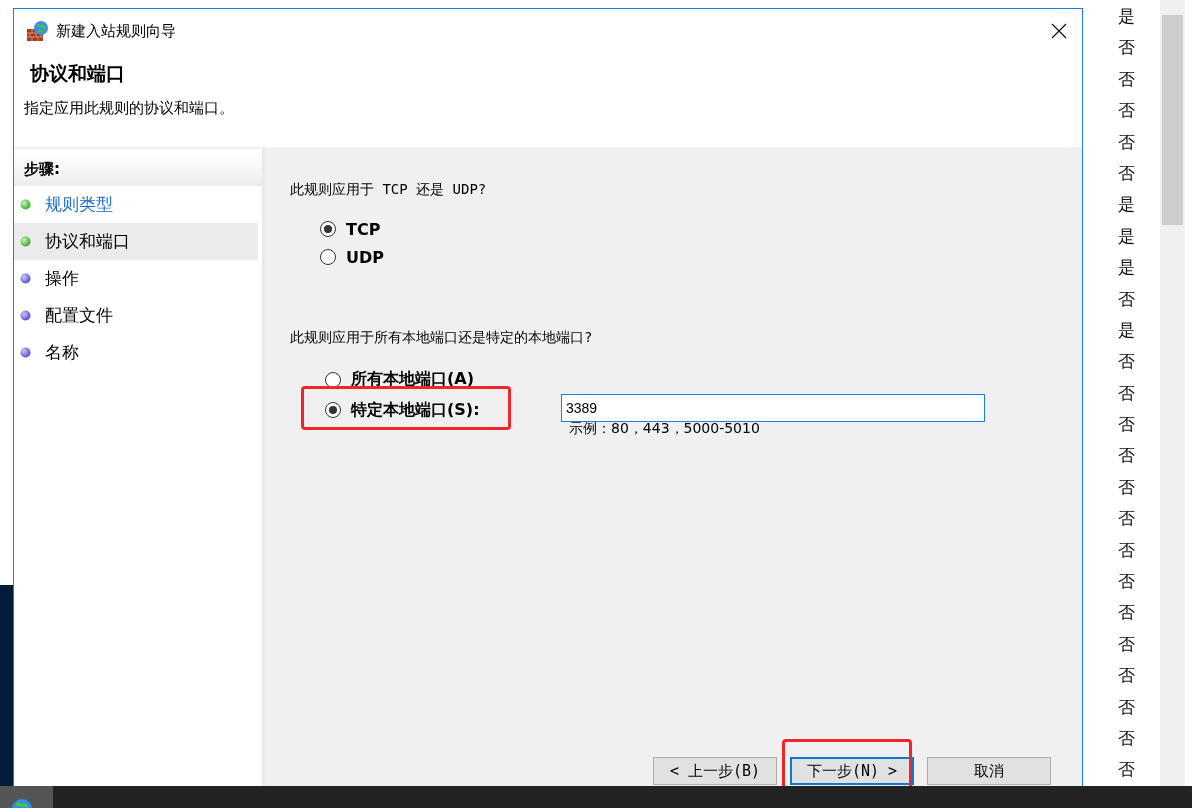  What do you see at coordinates (442, 338) in the screenshot?
I see `question-text: 此规则应用于所有本地端口还是特定的本地端口?` at bounding box center [442, 338].